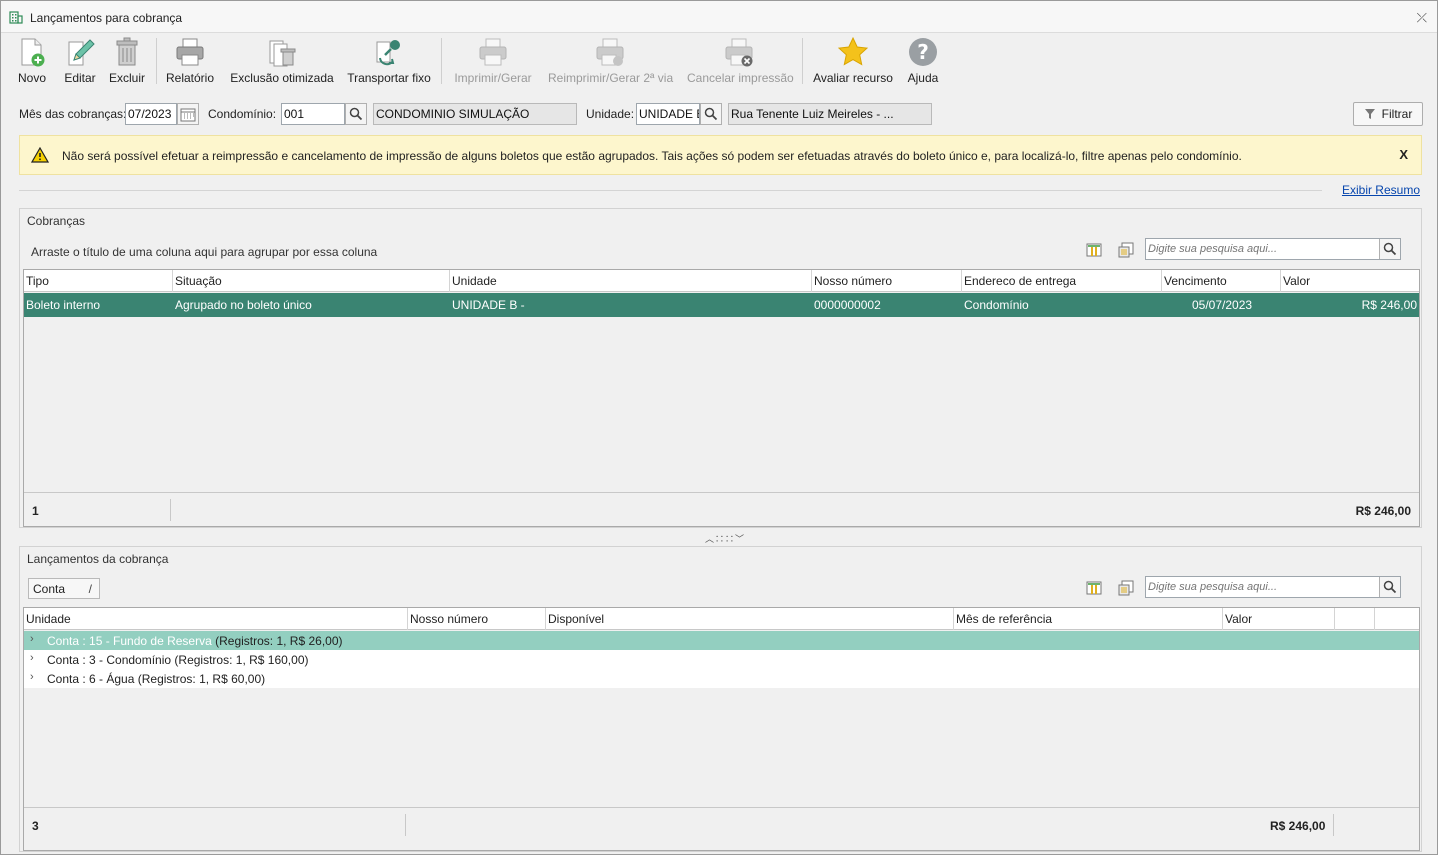 The image size is (1438, 855). What do you see at coordinates (996, 305) in the screenshot?
I see `cell-endereco: Condomínio` at bounding box center [996, 305].